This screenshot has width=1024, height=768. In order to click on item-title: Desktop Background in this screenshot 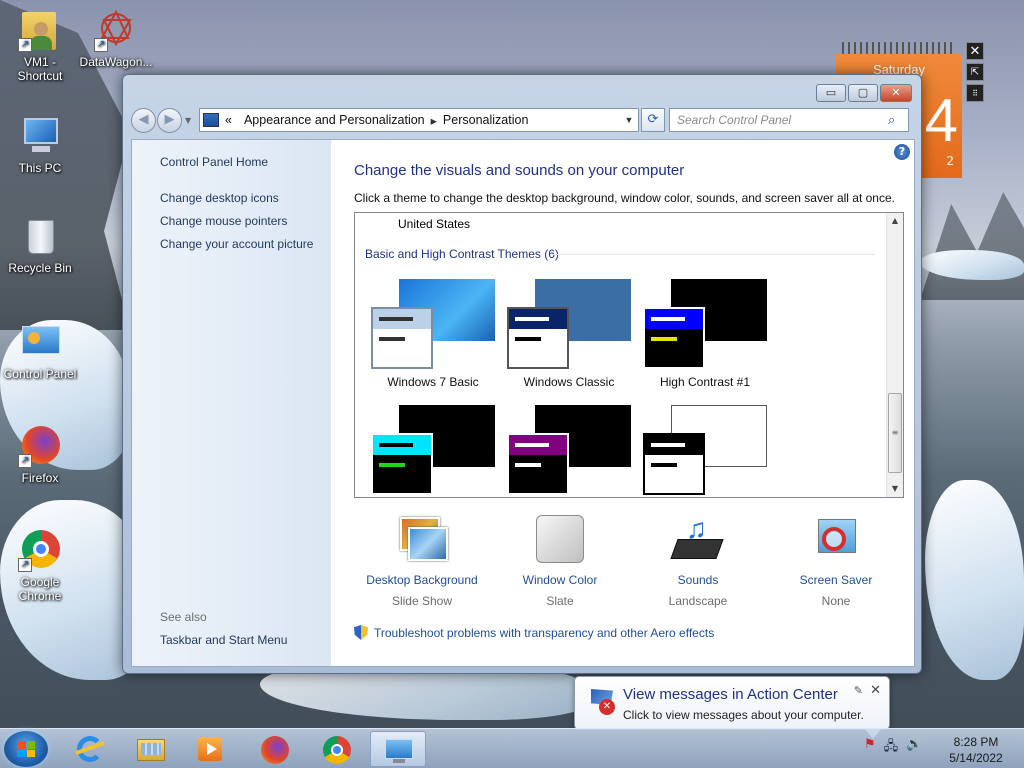, I will do `click(422, 580)`.